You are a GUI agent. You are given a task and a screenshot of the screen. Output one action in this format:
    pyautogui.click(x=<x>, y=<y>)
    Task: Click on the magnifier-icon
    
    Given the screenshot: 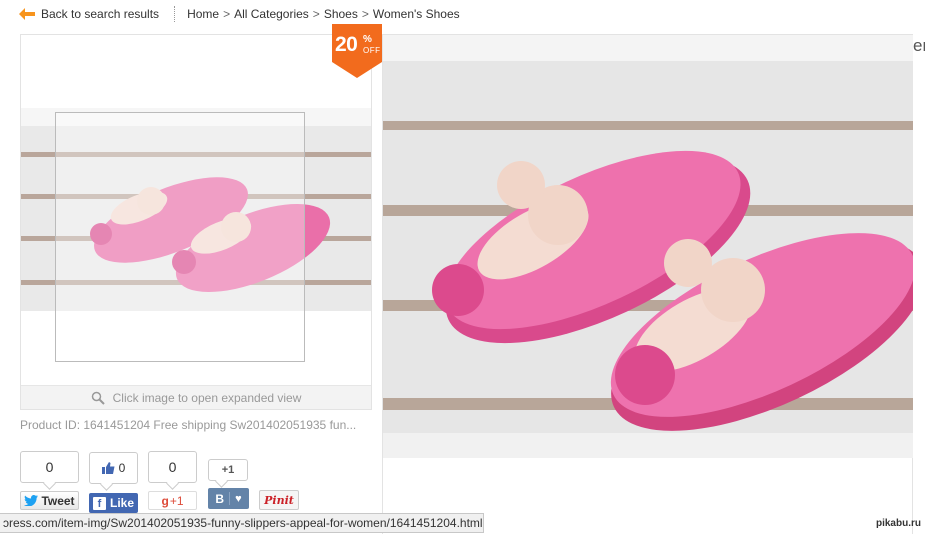 What is the action you would take?
    pyautogui.click(x=98, y=398)
    